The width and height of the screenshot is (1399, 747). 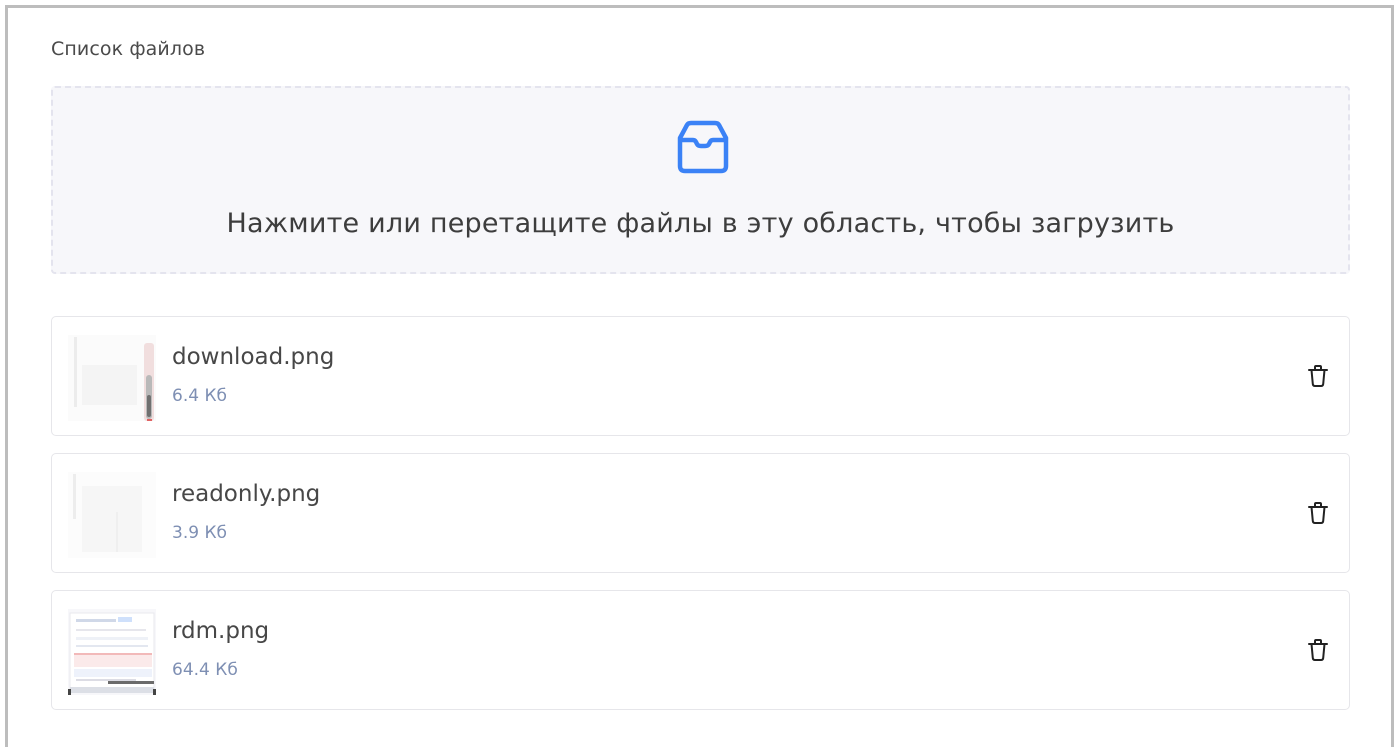 What do you see at coordinates (128, 49) in the screenshot?
I see `section-title: Список файлов` at bounding box center [128, 49].